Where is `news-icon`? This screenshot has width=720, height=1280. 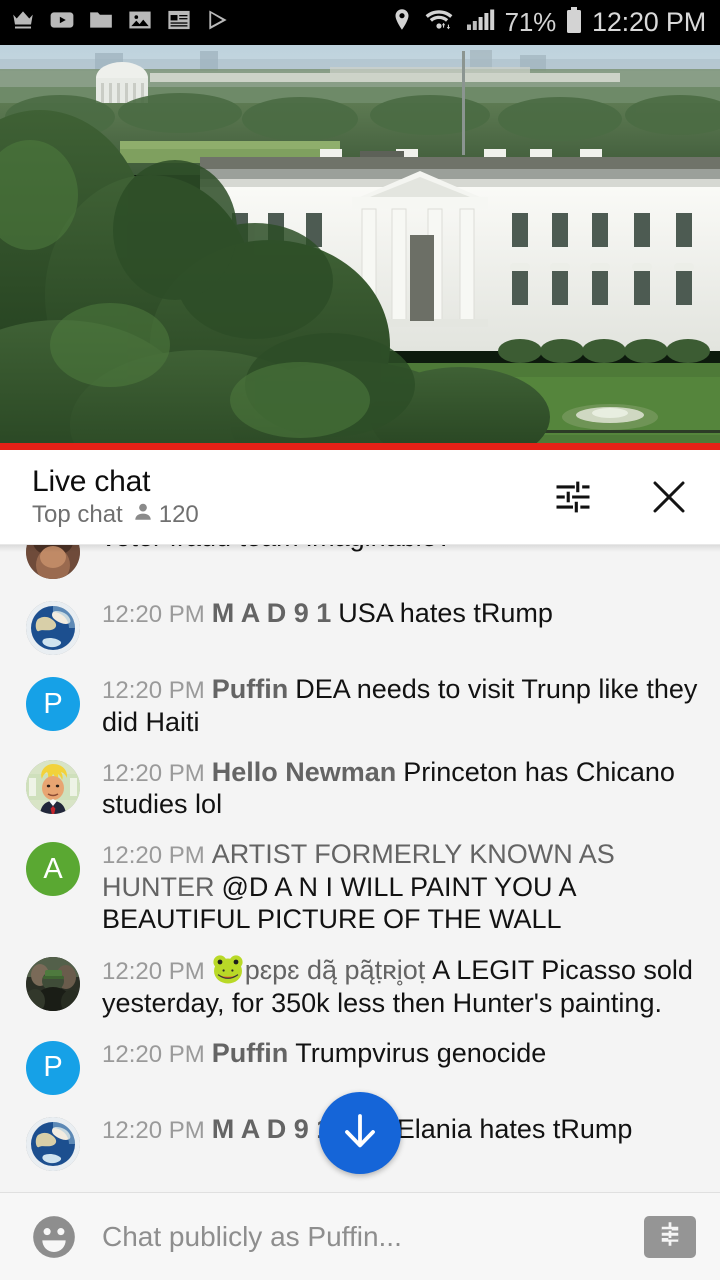 news-icon is located at coordinates (179, 22).